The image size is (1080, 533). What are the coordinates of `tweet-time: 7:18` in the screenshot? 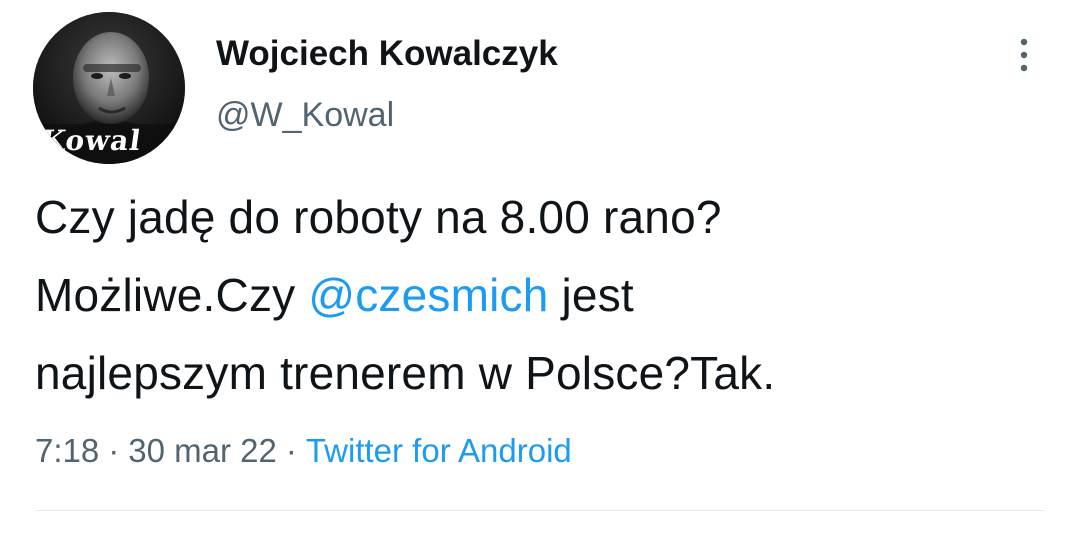 It's located at (67, 450).